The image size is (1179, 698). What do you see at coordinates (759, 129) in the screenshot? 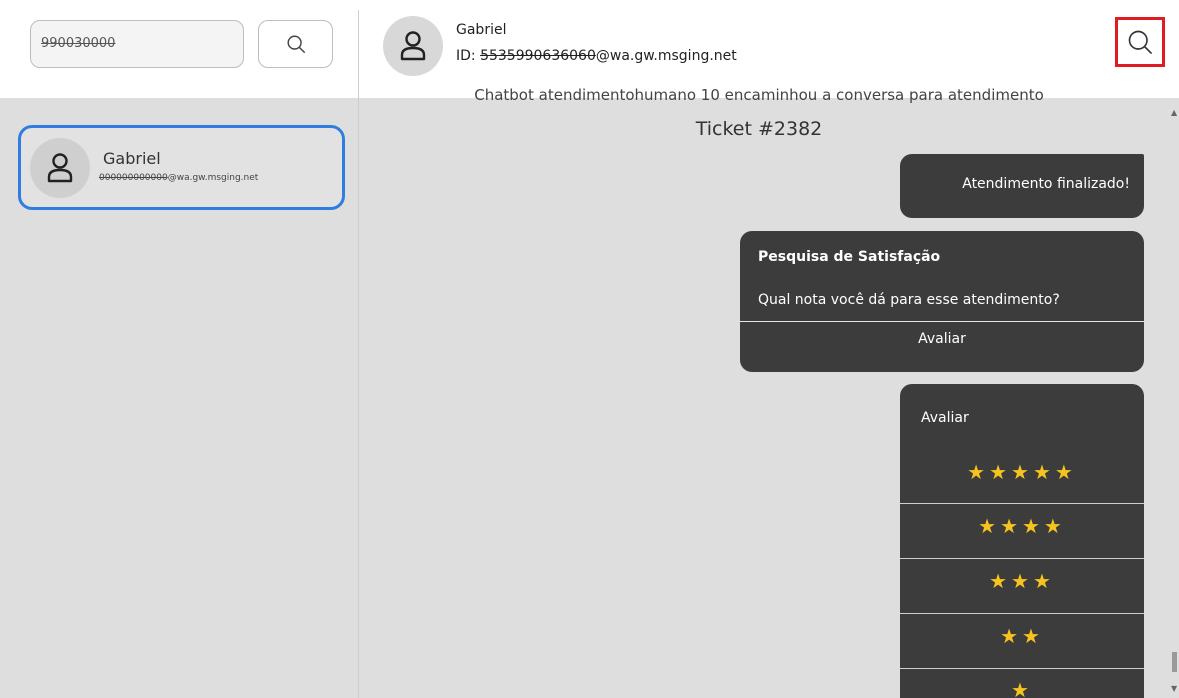
I see `ticket-label: Ticket #2382` at bounding box center [759, 129].